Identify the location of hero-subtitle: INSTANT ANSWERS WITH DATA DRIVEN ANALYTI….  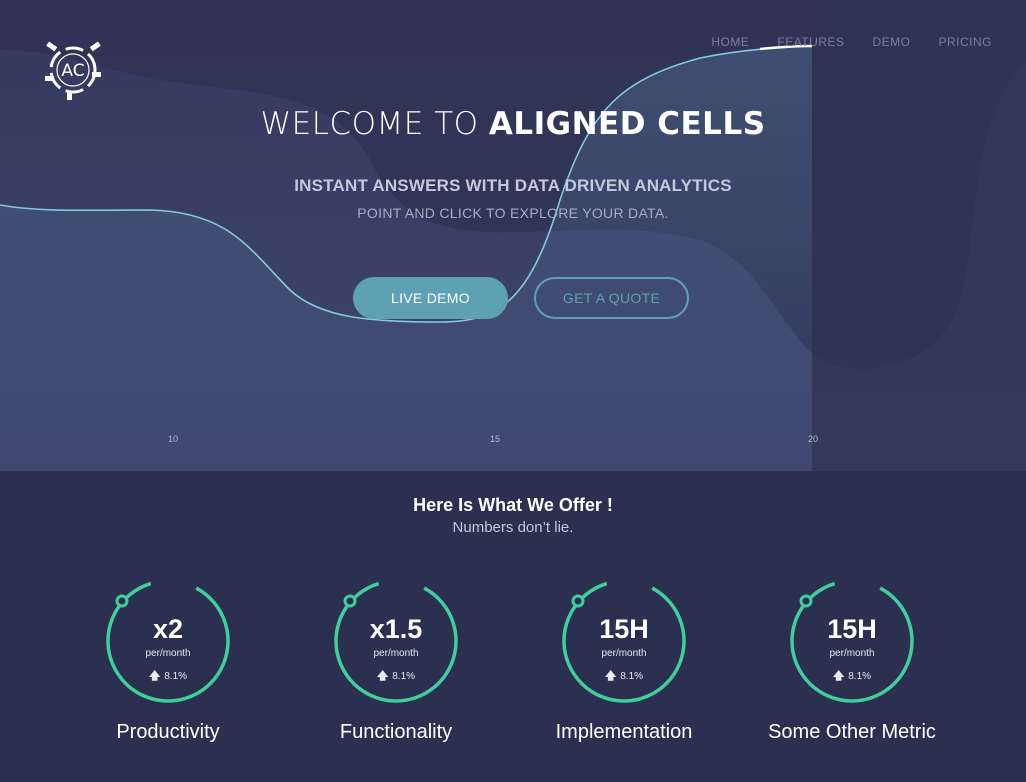
(513, 185).